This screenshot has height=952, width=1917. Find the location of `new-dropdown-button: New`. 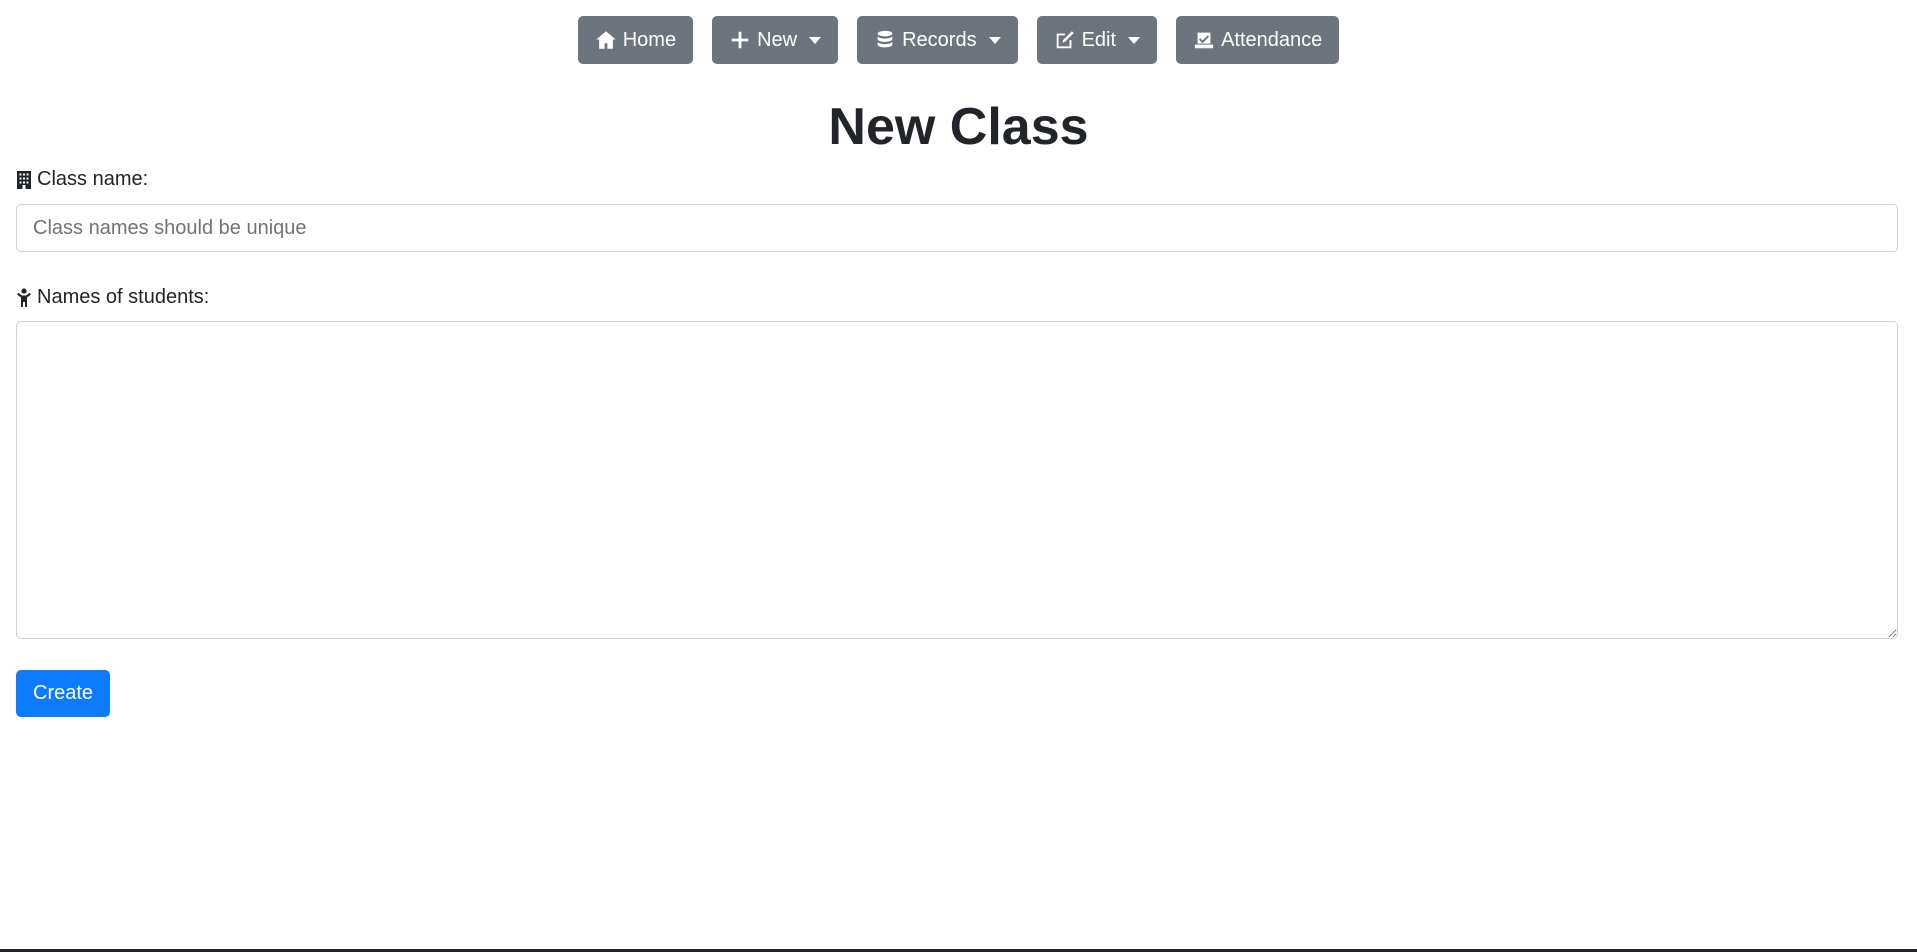

new-dropdown-button: New is located at coordinates (775, 40).